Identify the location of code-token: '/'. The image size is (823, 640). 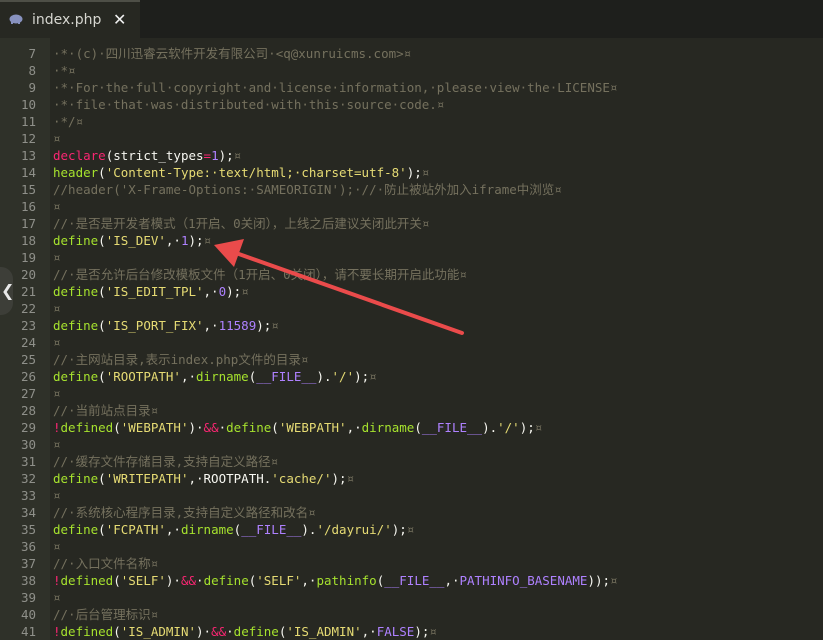
(343, 376).